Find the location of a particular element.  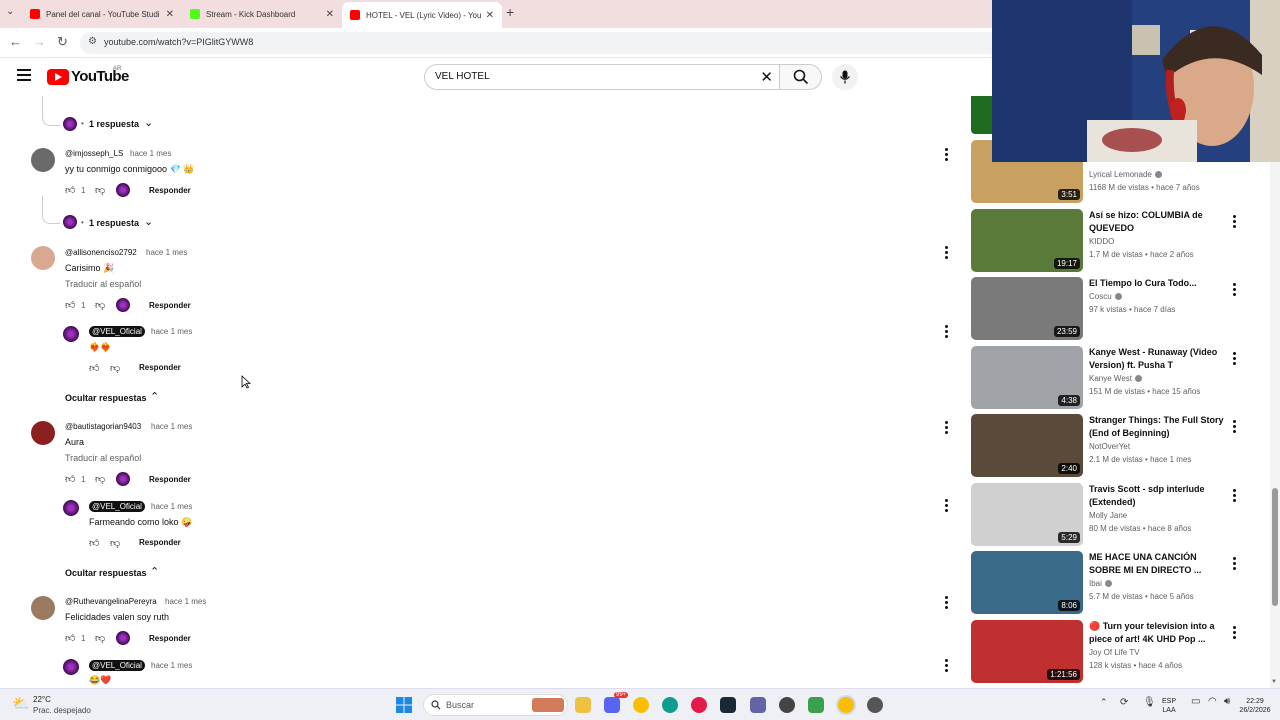

teams-icon is located at coordinates (758, 705).